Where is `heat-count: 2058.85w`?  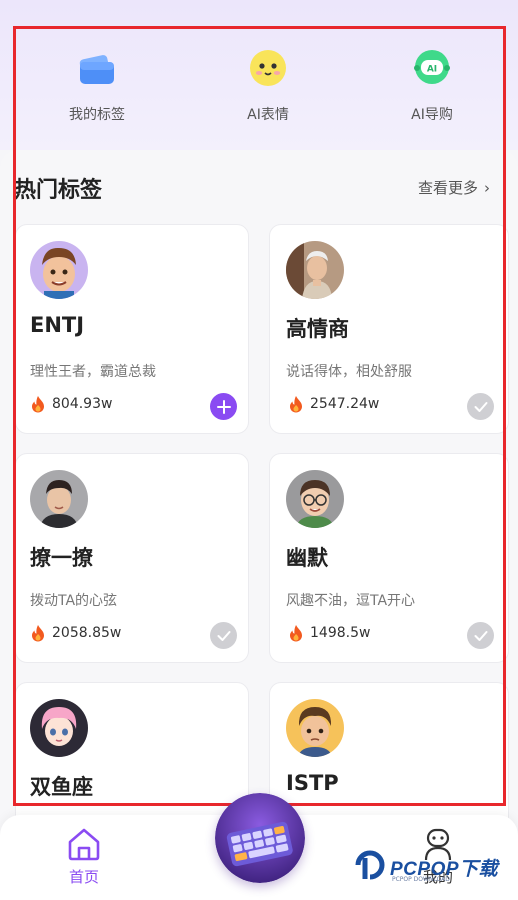
heat-count: 2058.85w is located at coordinates (75, 633).